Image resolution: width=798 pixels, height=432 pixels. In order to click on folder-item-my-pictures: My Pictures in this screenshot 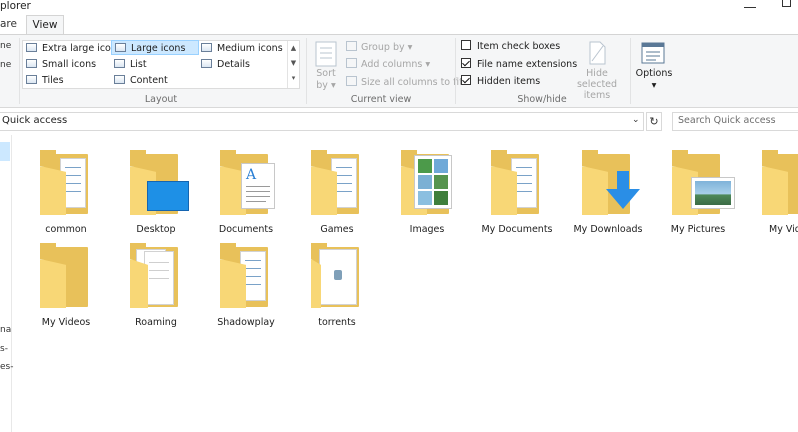, I will do `click(698, 189)`.